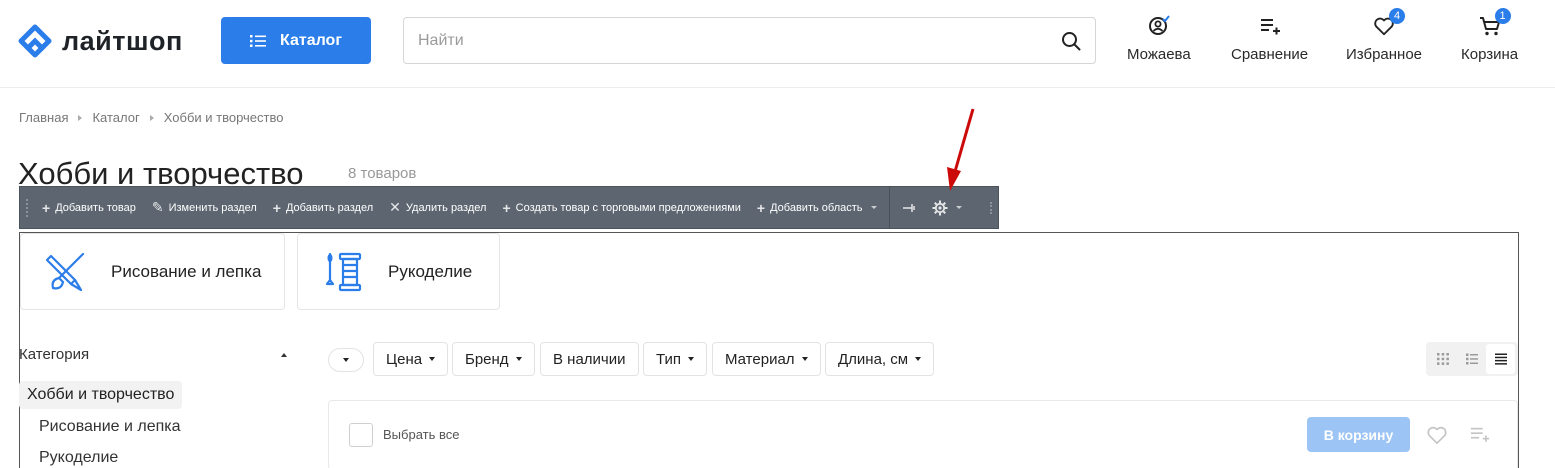 The height and width of the screenshot is (468, 1555). I want to click on favorites-link: 4 Избранное, so click(1384, 35).